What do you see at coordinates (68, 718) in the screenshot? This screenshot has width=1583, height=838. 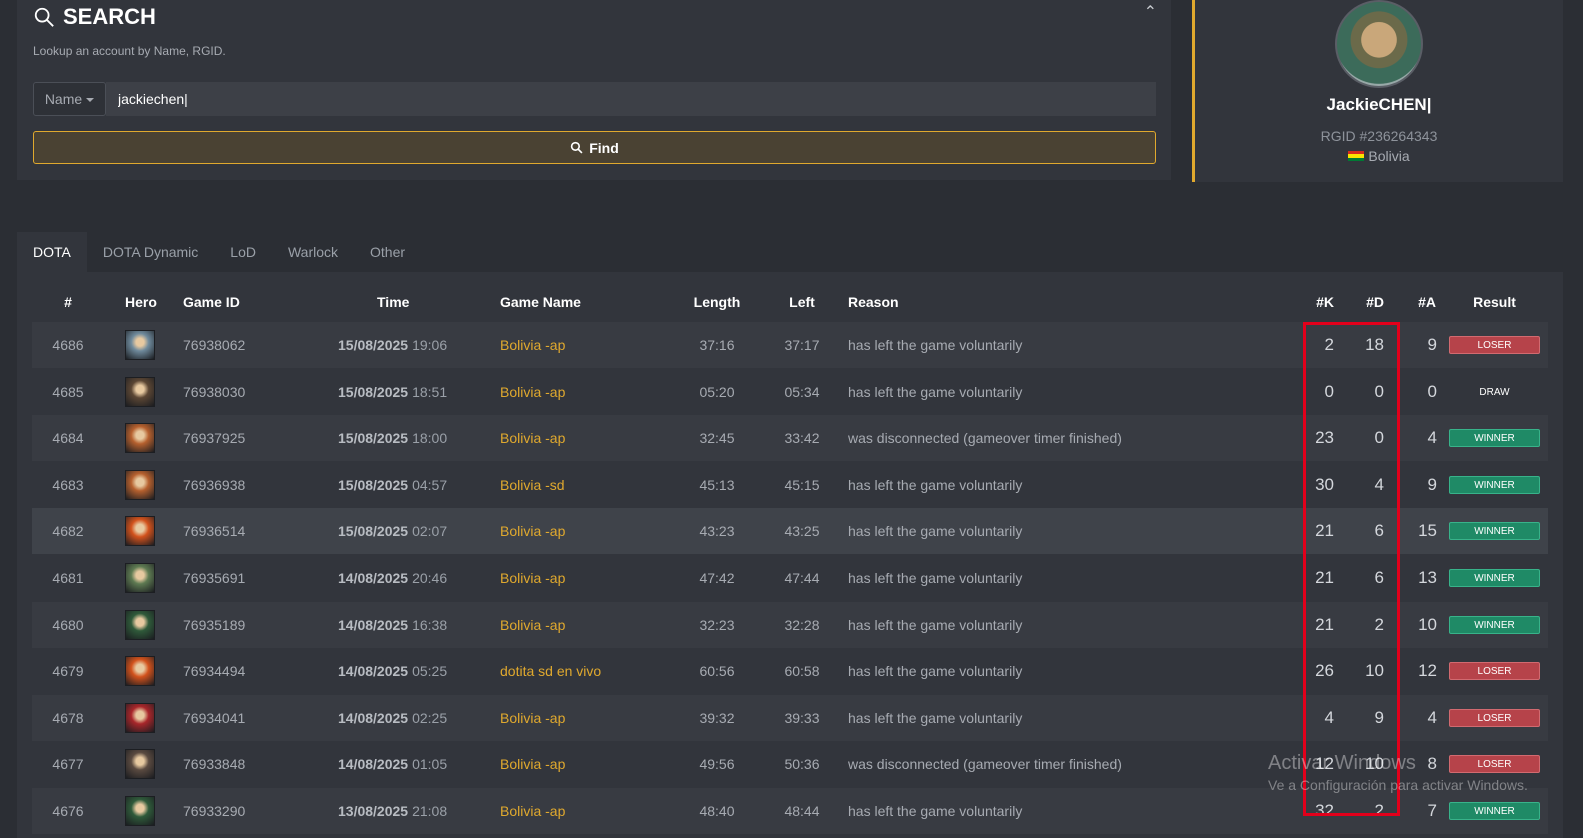 I see `row-number: 4678` at bounding box center [68, 718].